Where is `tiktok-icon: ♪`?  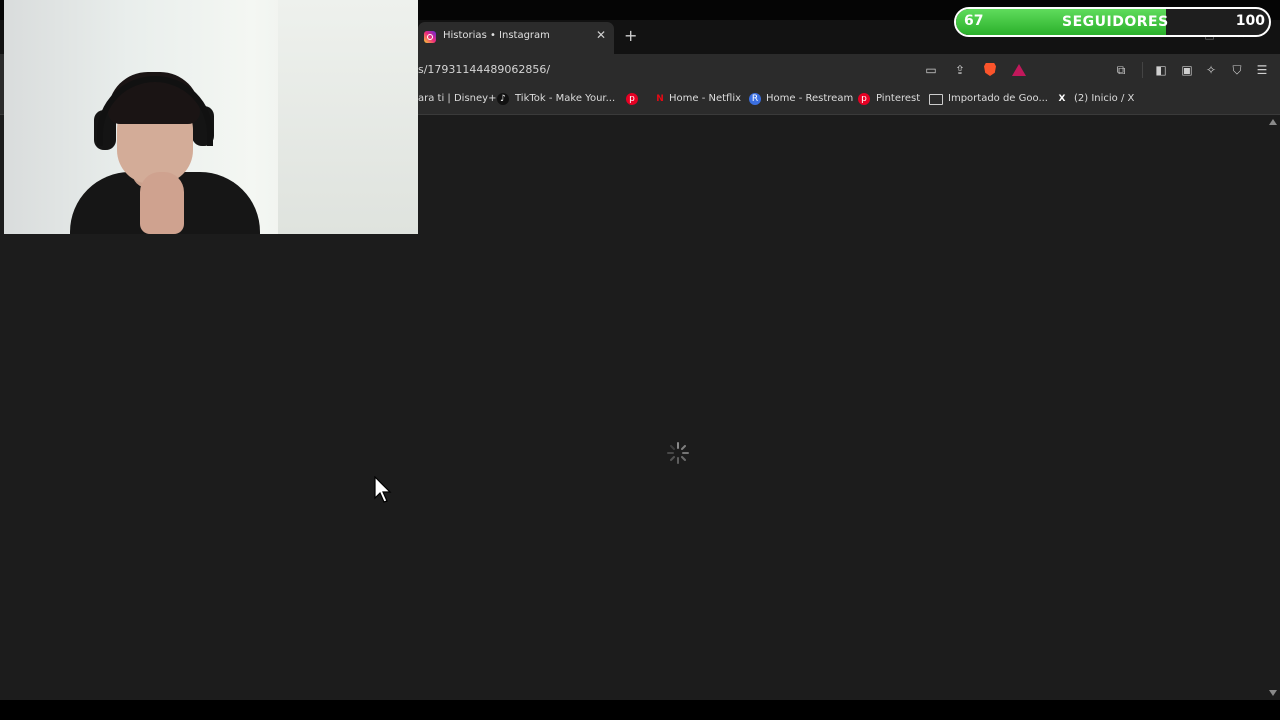
tiktok-icon: ♪ is located at coordinates (503, 99).